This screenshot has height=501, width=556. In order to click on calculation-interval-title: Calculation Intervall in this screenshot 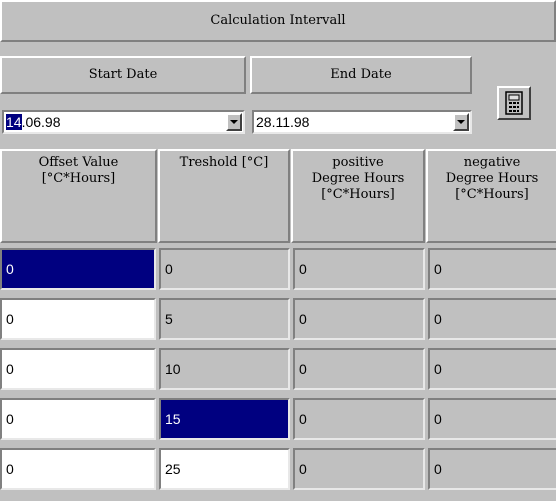, I will do `click(278, 20)`.